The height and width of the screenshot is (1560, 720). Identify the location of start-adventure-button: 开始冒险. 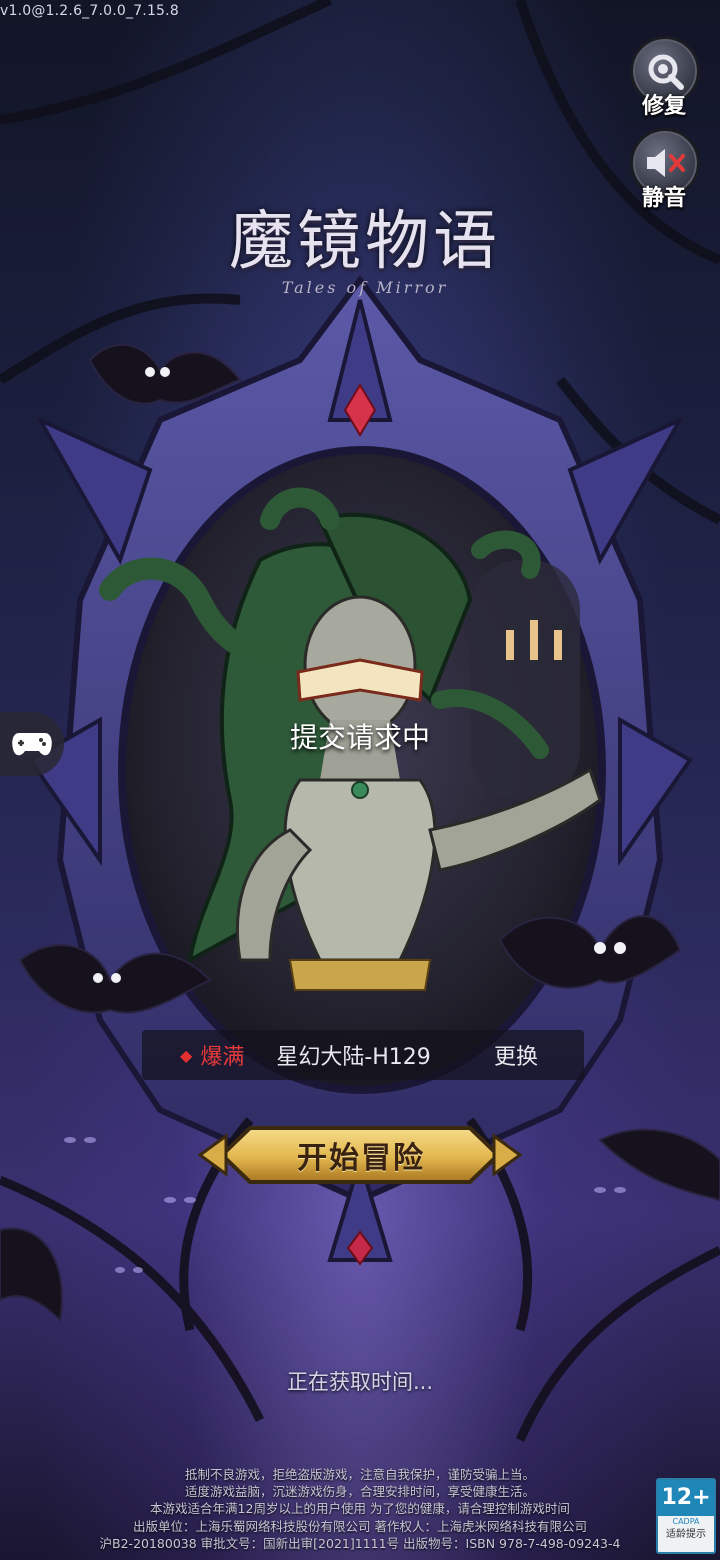
(361, 1155).